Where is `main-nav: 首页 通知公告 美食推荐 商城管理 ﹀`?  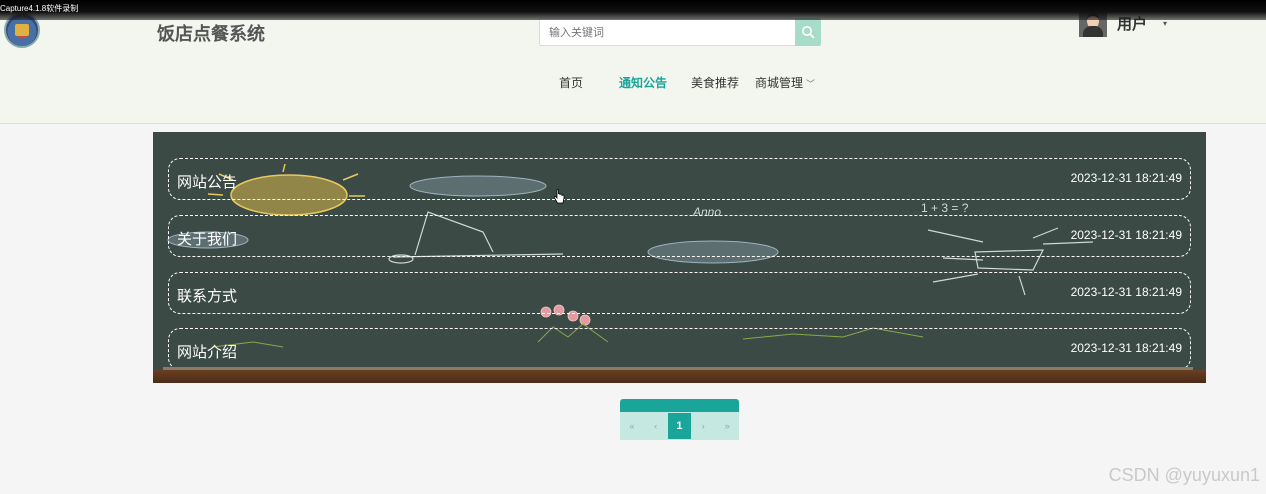 main-nav: 首页 通知公告 美食推荐 商城管理 ﹀ is located at coordinates (633, 84).